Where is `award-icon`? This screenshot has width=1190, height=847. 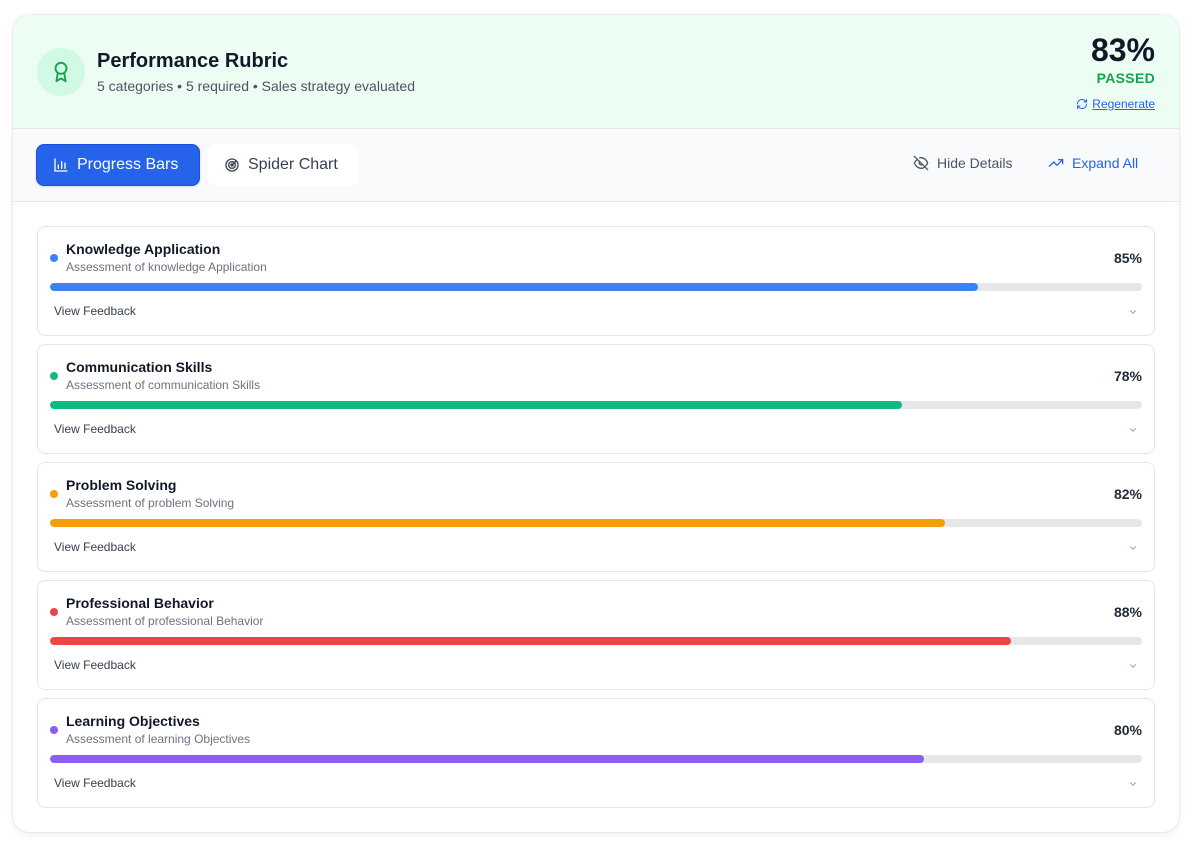
award-icon is located at coordinates (61, 72).